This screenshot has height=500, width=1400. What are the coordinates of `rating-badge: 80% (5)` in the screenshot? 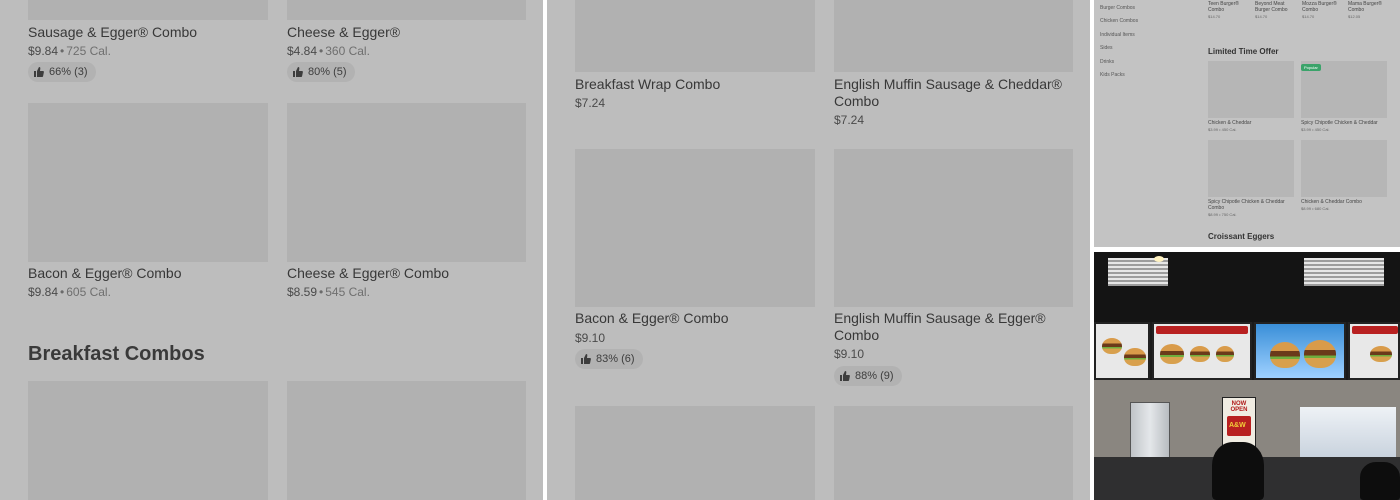 It's located at (321, 72).